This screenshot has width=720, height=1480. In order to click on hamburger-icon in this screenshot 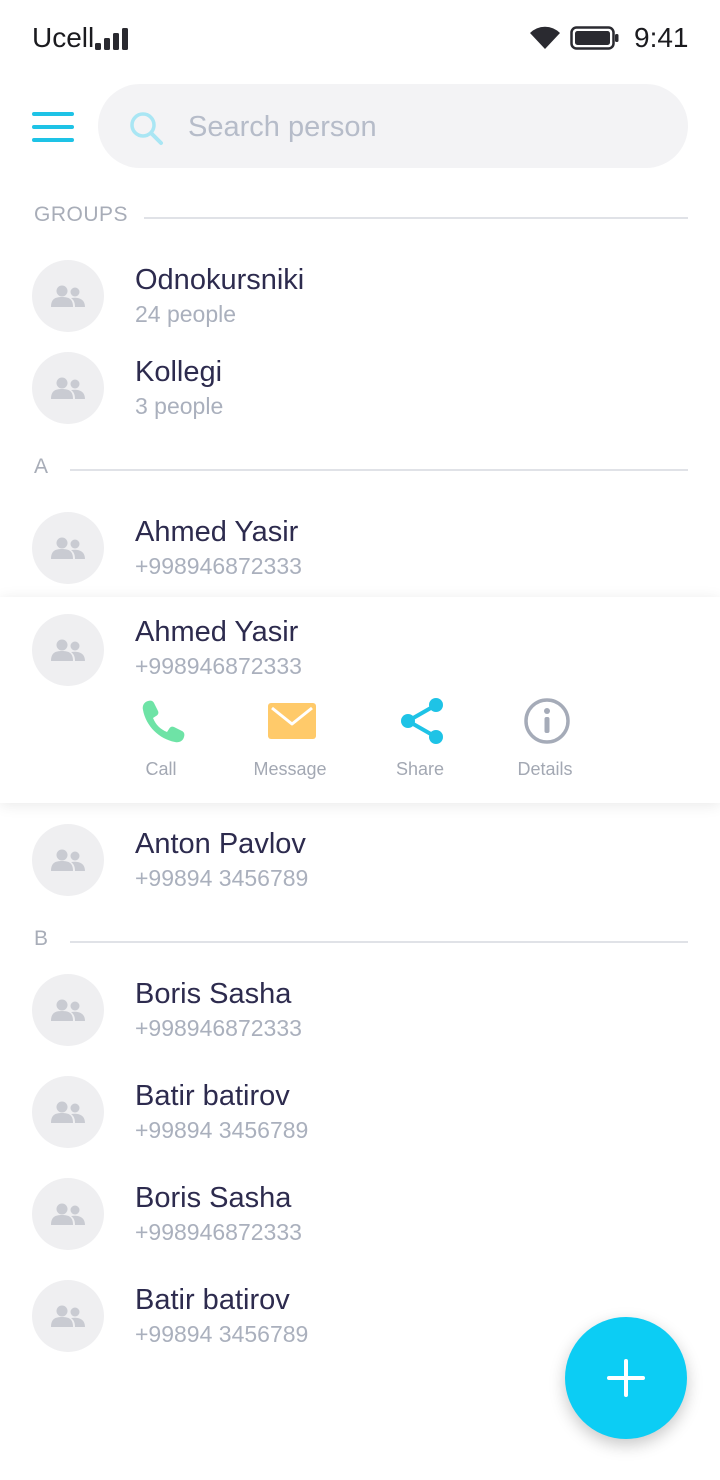, I will do `click(53, 114)`.